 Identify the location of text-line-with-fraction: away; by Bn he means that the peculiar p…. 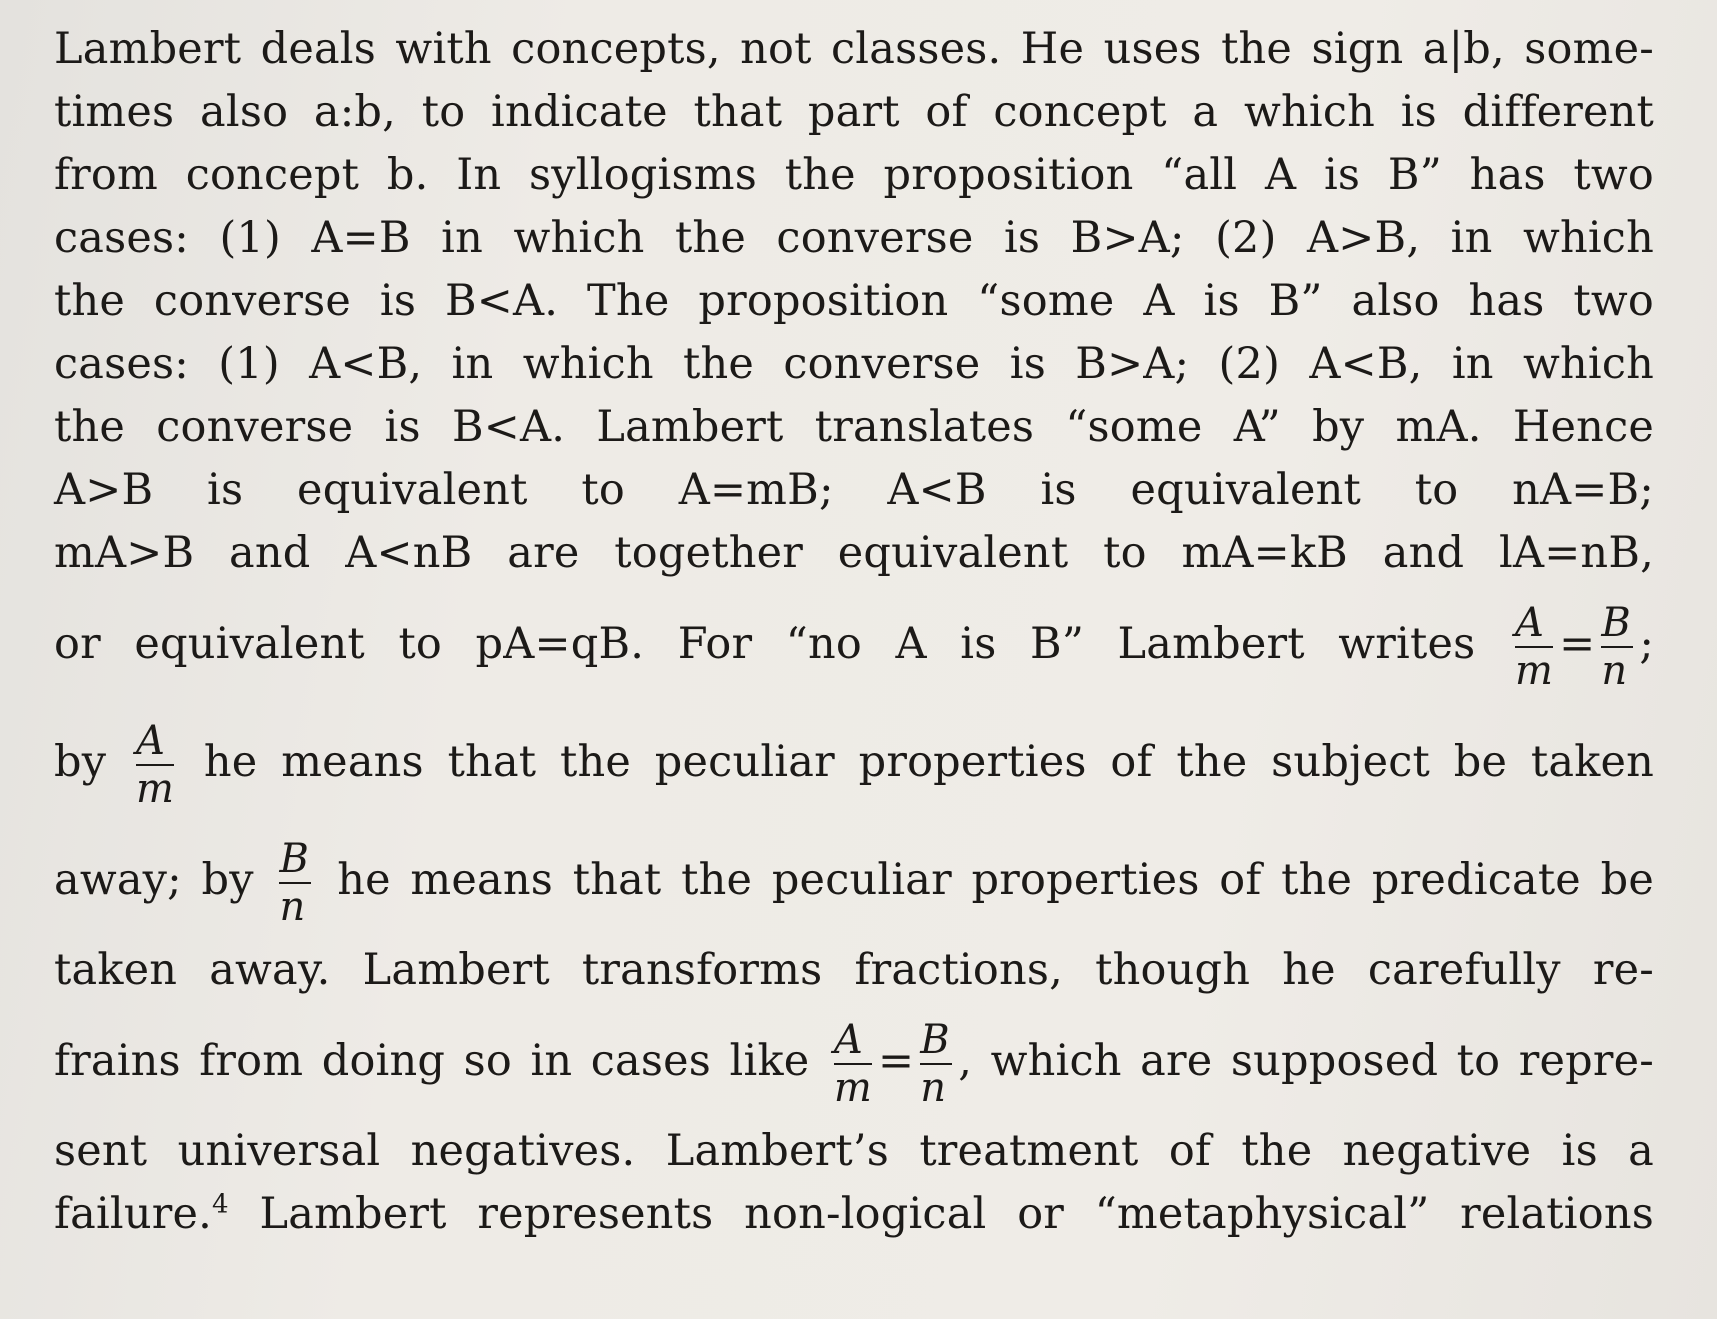
(854, 880).